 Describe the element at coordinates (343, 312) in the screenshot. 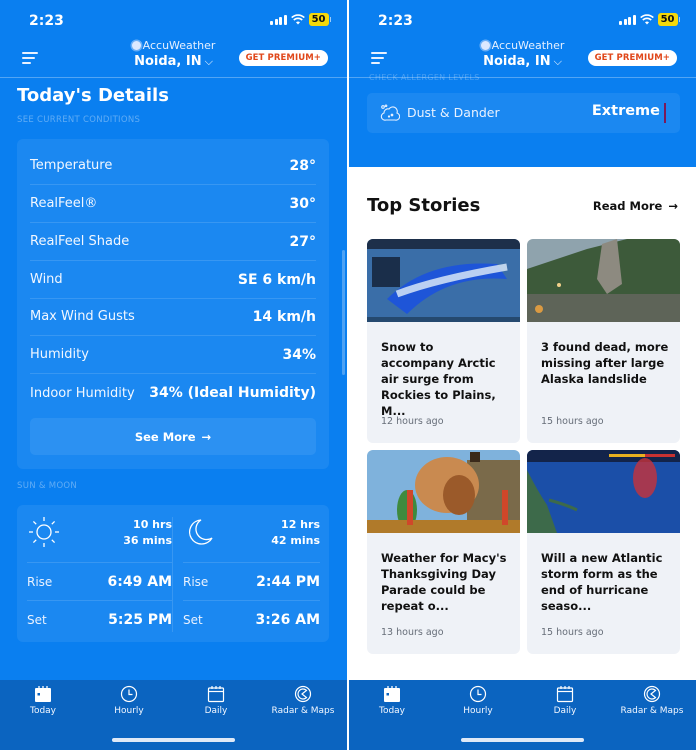

I see `scrollbar` at that location.